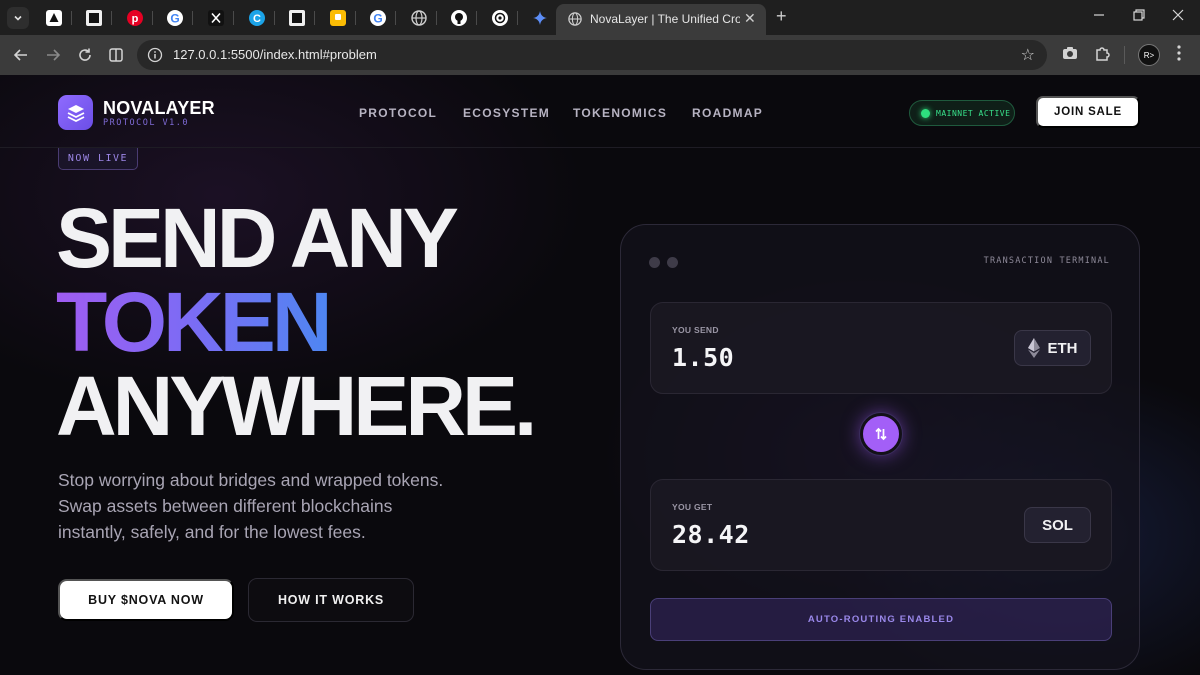 This screenshot has height=675, width=1200. I want to click on mainnet-status-badge: MAINNET ACTIVE, so click(962, 113).